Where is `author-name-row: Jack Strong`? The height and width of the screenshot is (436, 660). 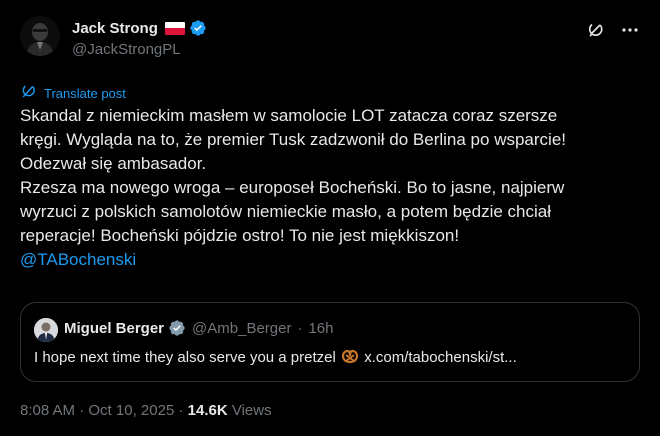 author-name-row: Jack Strong is located at coordinates (139, 28).